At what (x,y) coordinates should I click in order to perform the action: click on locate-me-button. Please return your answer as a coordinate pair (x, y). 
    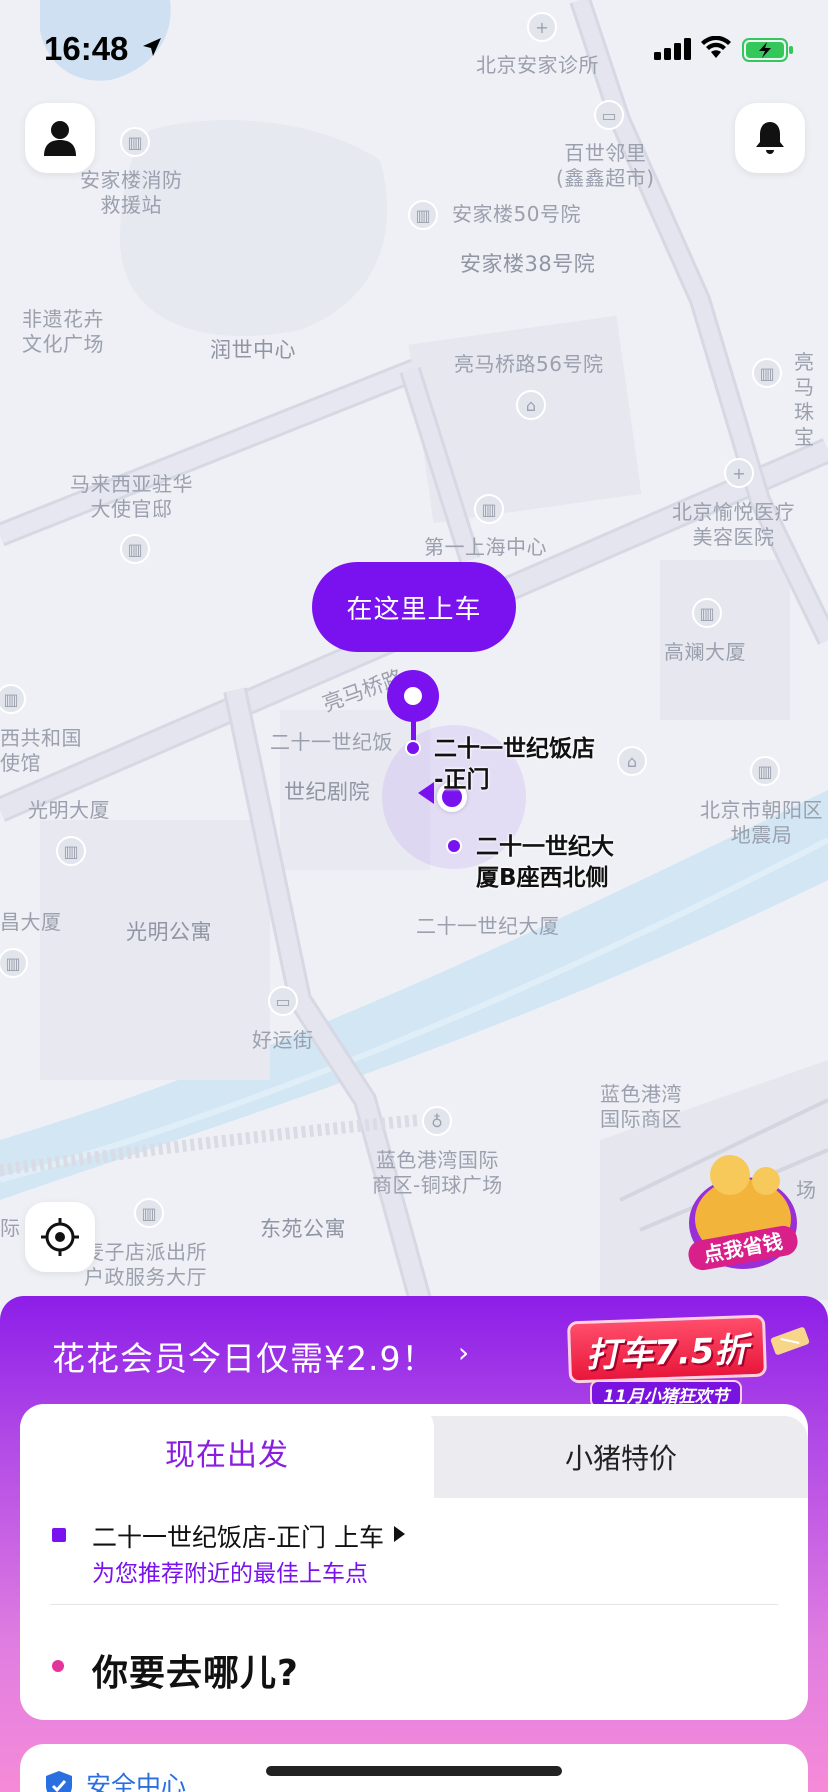
    Looking at the image, I should click on (60, 1237).